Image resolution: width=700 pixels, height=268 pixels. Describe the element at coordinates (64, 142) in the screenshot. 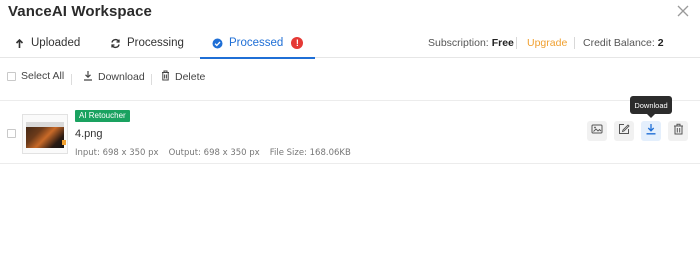

I see `thumbnail-marker` at that location.